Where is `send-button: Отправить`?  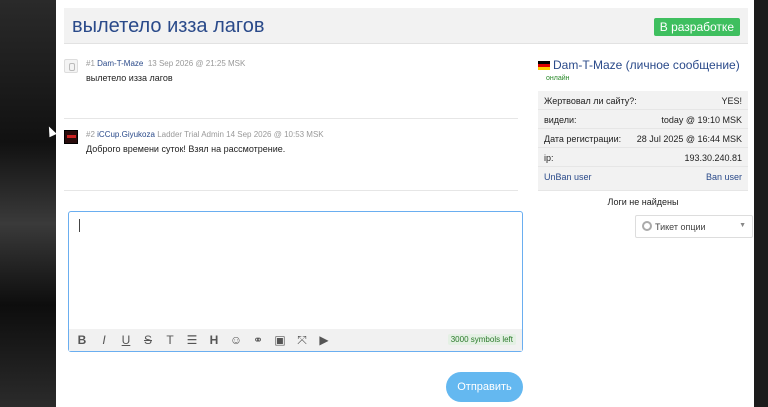
send-button: Отправить is located at coordinates (484, 387).